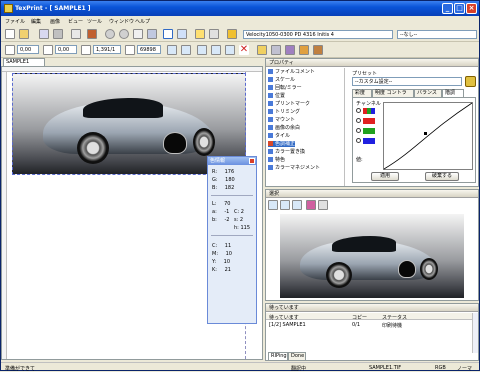 The image size is (480, 372). I want to click on align-icon, so click(172, 50).